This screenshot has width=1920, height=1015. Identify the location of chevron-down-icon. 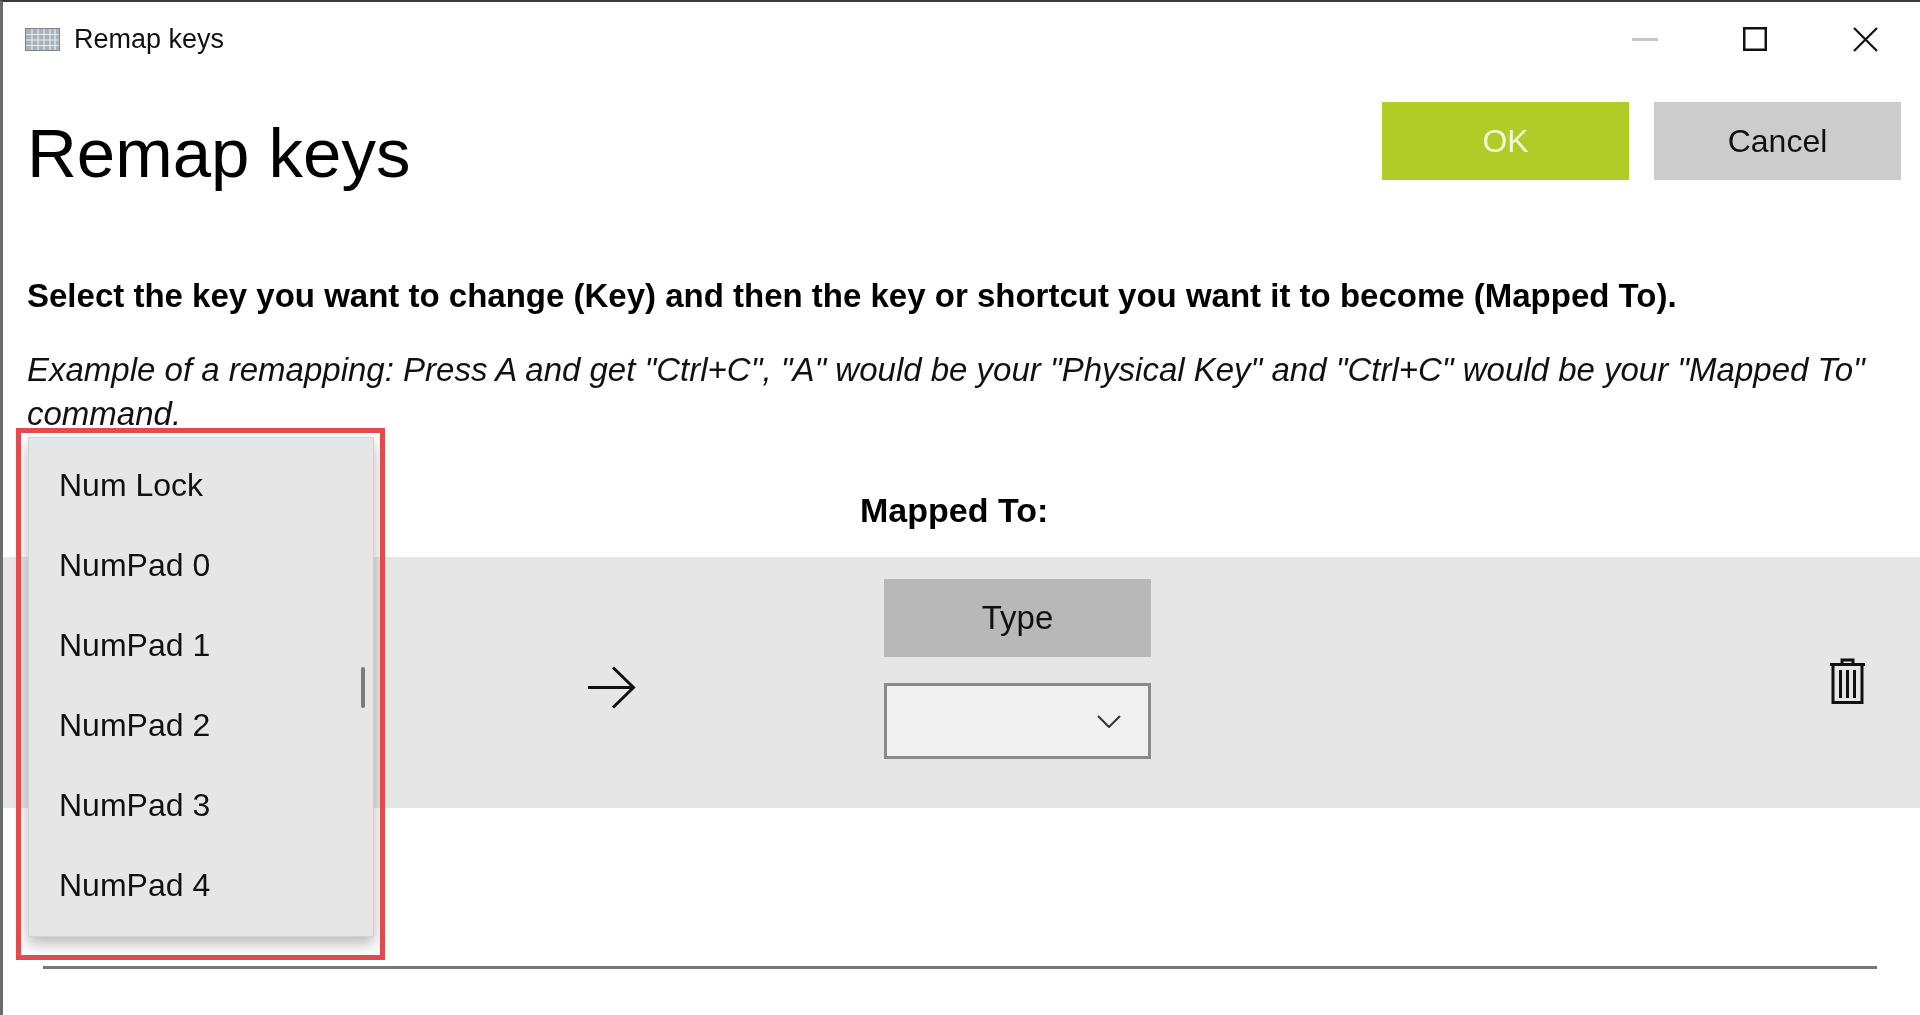
(1109, 721).